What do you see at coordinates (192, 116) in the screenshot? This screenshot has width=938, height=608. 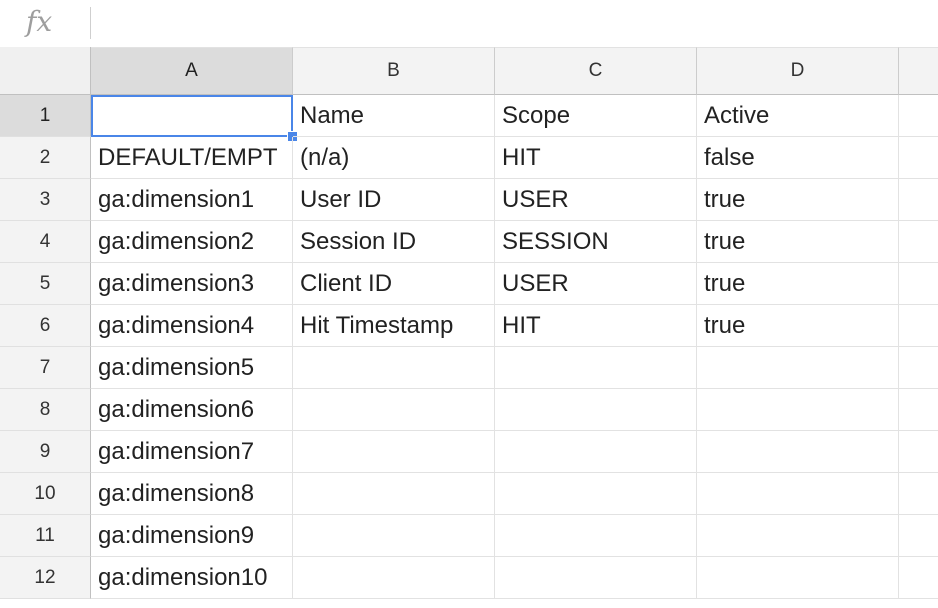 I see `cell-a1` at bounding box center [192, 116].